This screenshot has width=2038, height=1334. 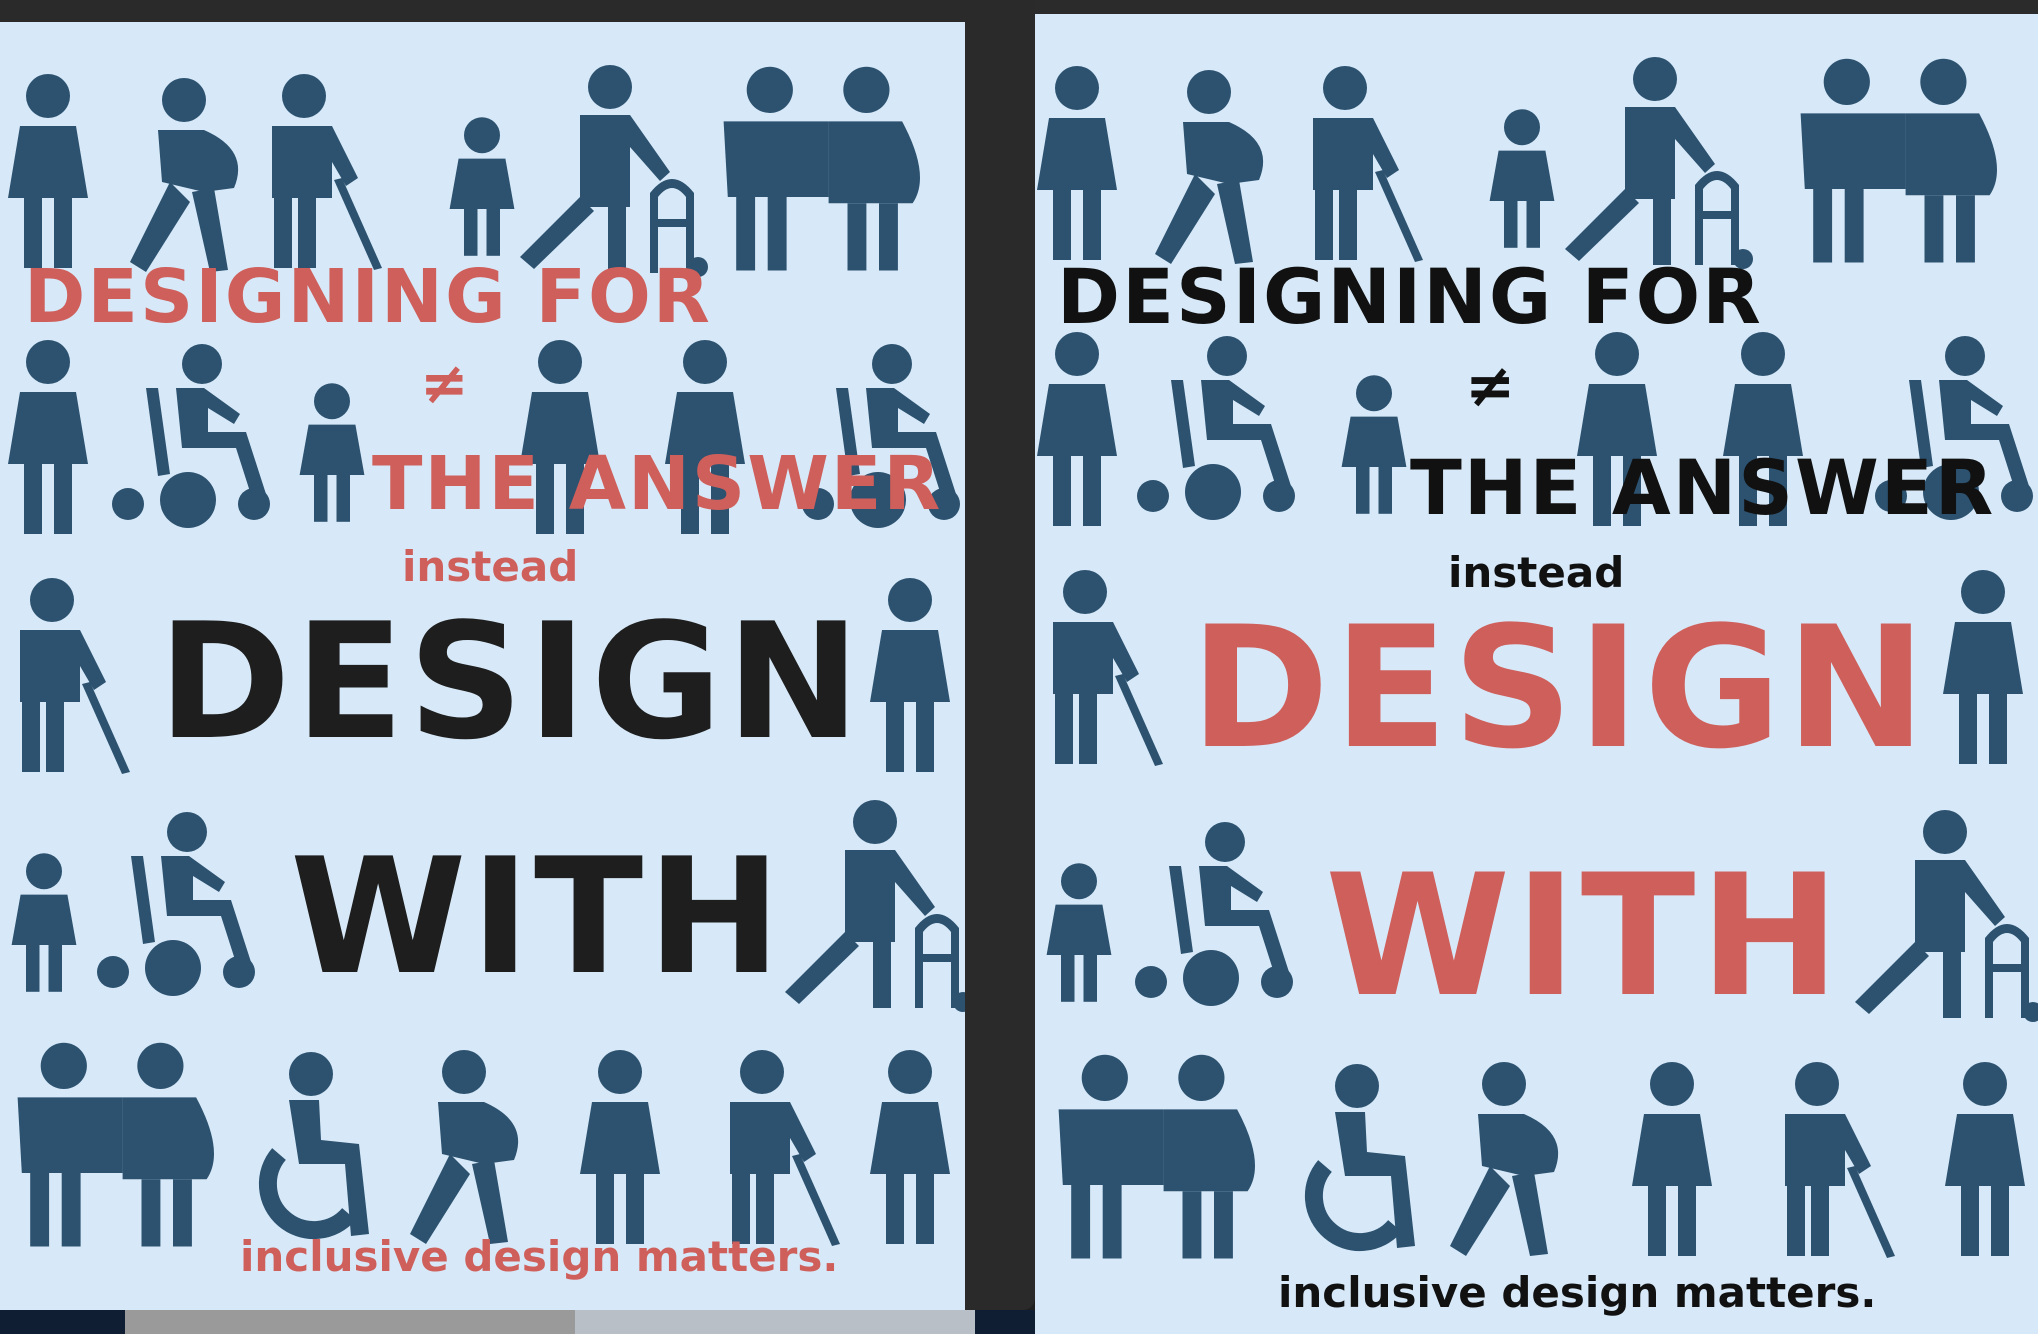 What do you see at coordinates (1536, 7) in the screenshot?
I see `top-window-strip` at bounding box center [1536, 7].